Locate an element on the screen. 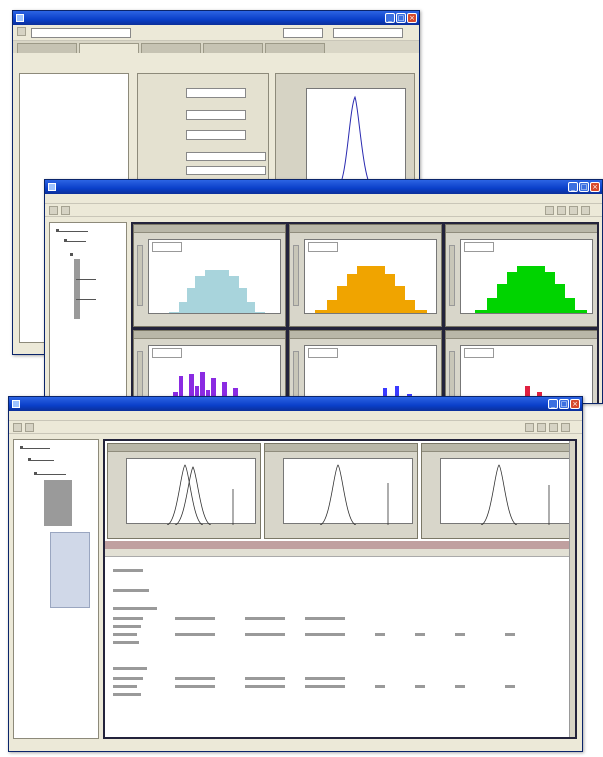  plot-header is located at coordinates (184, 448).